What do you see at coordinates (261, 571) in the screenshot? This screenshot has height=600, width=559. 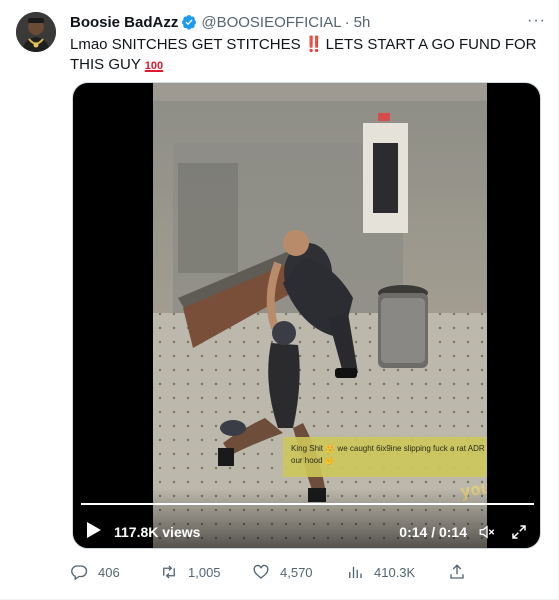 I see `heart-icon` at bounding box center [261, 571].